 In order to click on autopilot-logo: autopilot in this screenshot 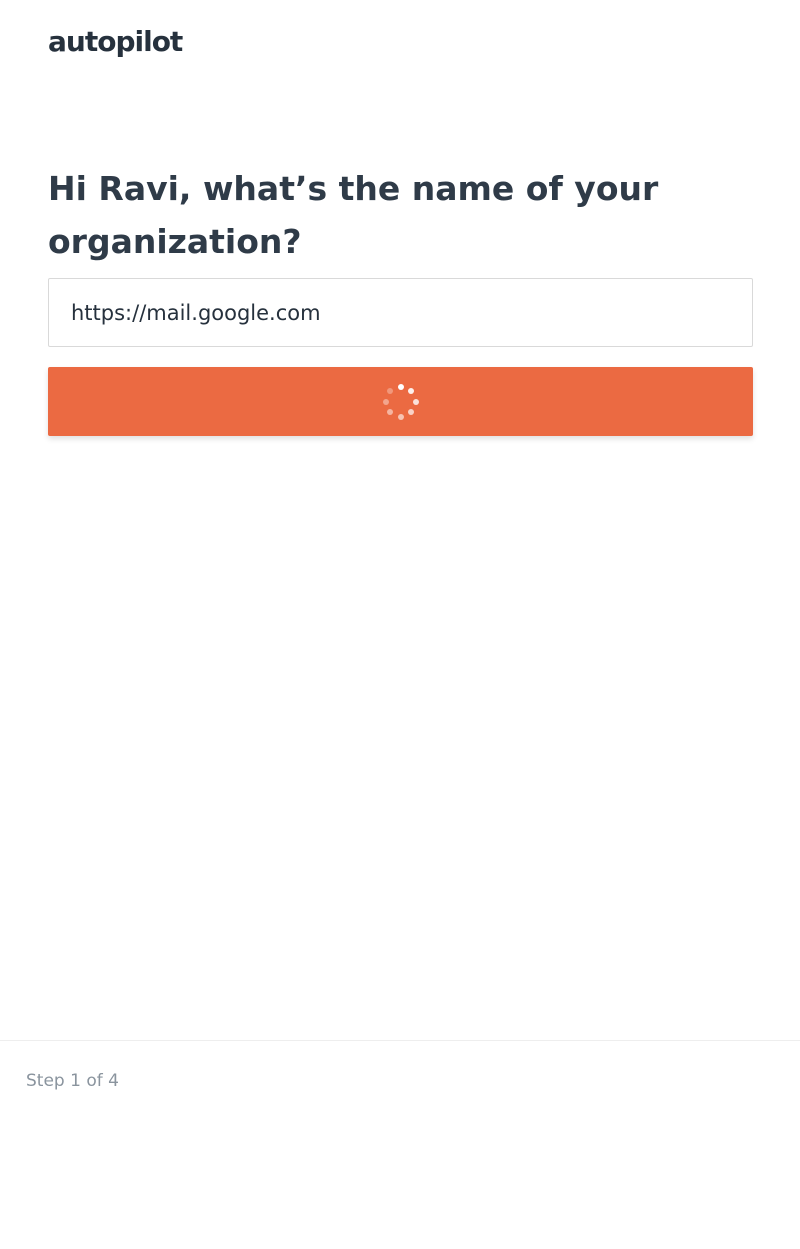, I will do `click(115, 41)`.